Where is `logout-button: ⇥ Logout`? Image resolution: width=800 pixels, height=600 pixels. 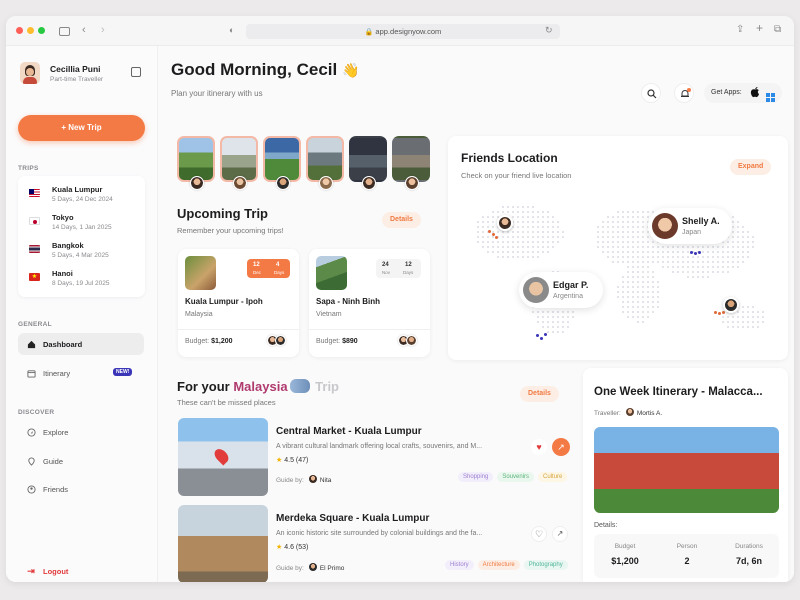 logout-button: ⇥ Logout is located at coordinates (81, 571).